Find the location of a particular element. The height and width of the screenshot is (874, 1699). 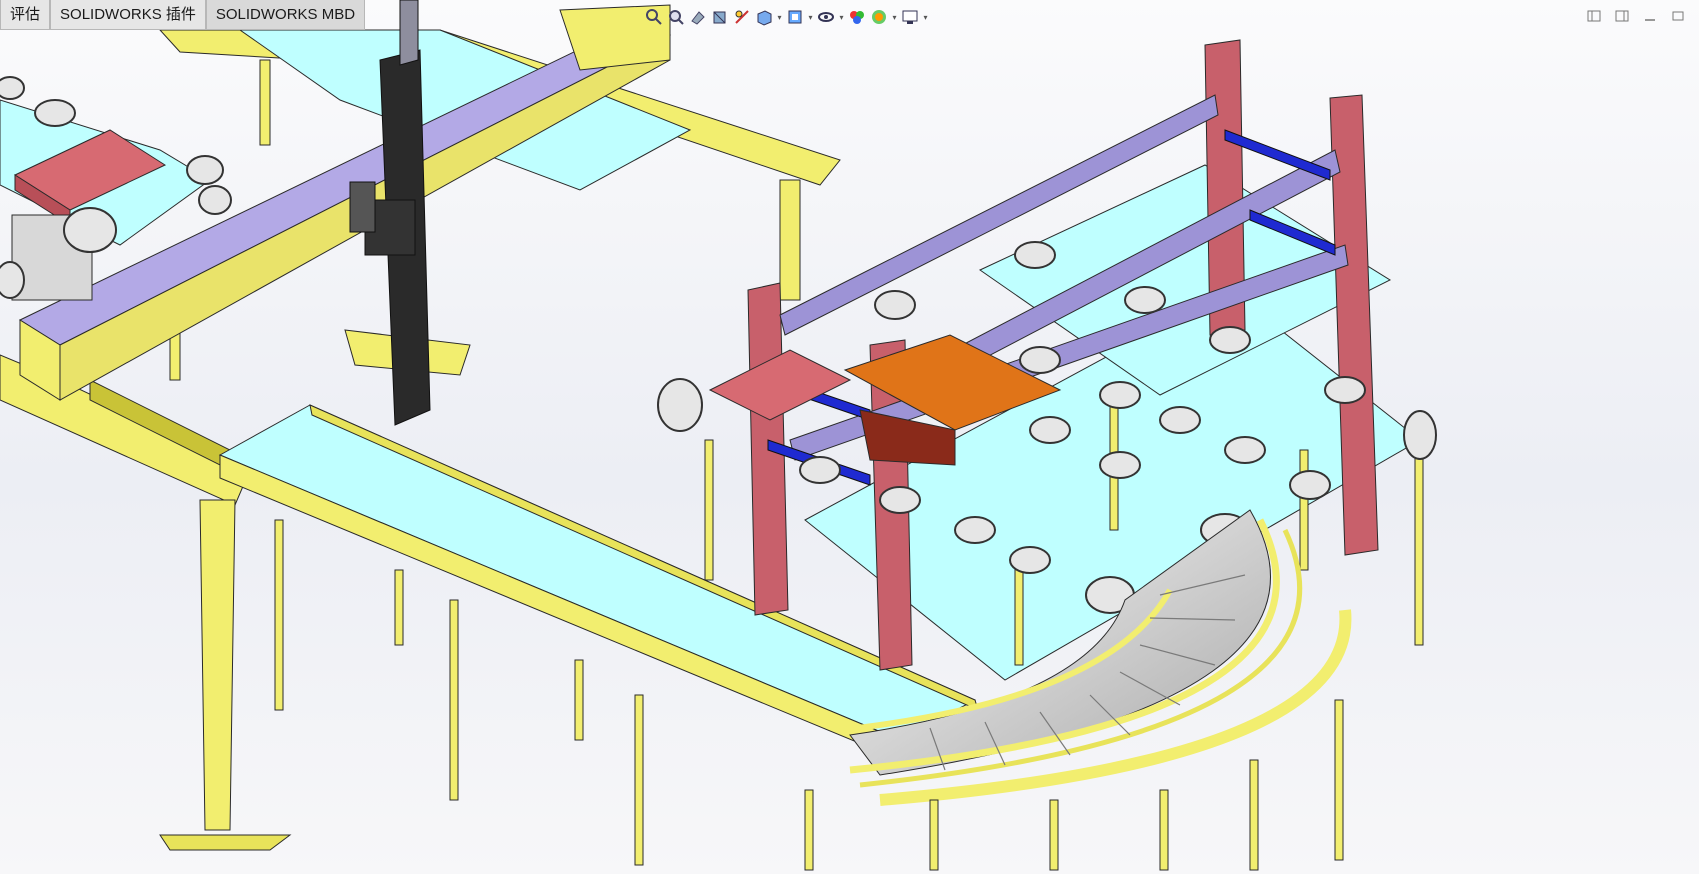

hide-show-items-icon is located at coordinates (826, 17).